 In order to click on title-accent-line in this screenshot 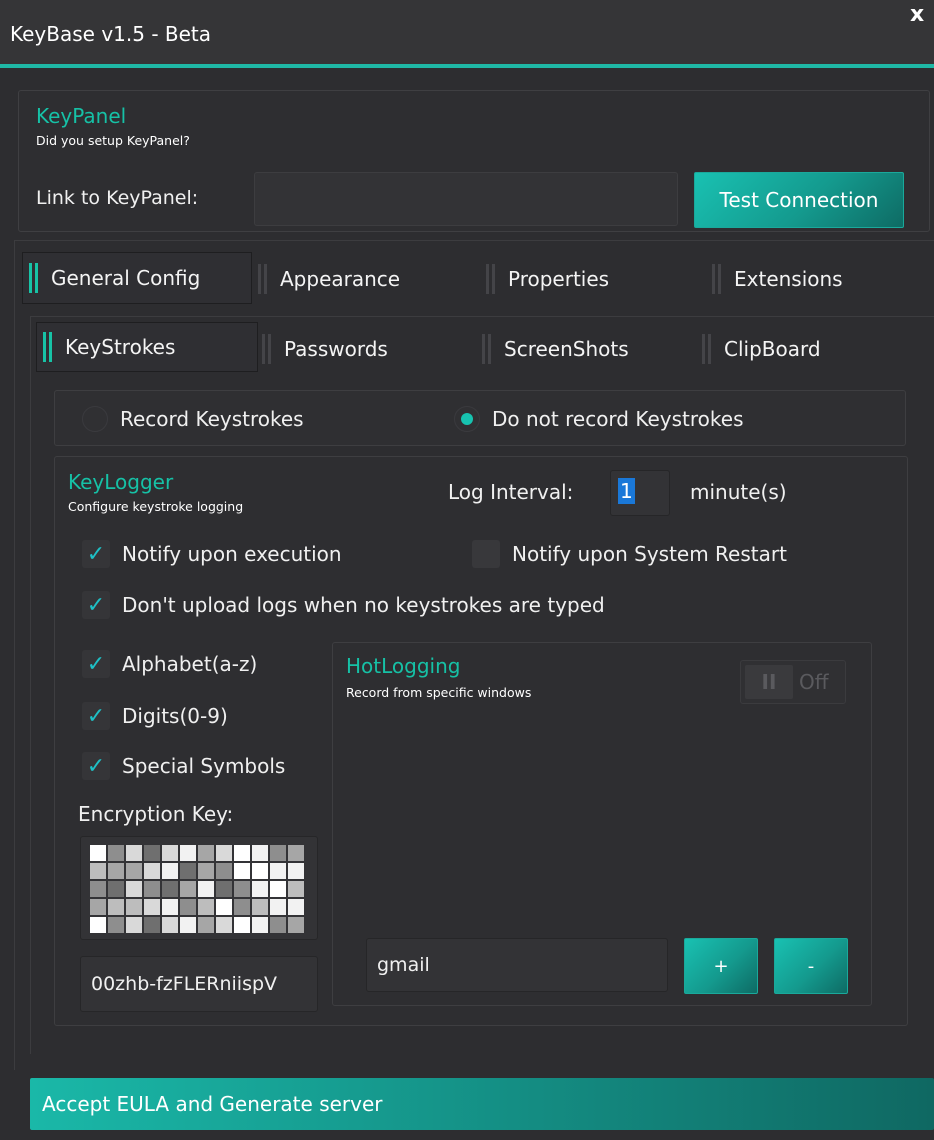, I will do `click(467, 66)`.